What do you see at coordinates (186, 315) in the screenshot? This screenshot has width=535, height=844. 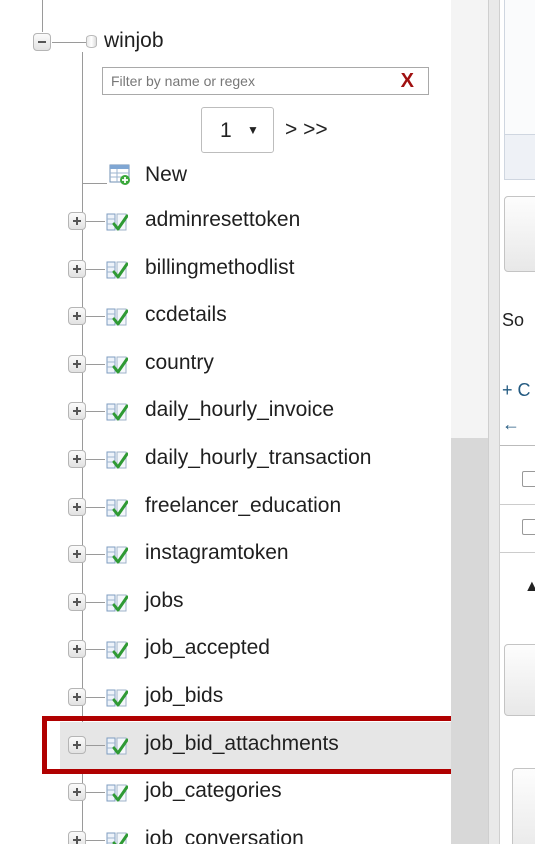 I see `table-name-link: ccdetails` at bounding box center [186, 315].